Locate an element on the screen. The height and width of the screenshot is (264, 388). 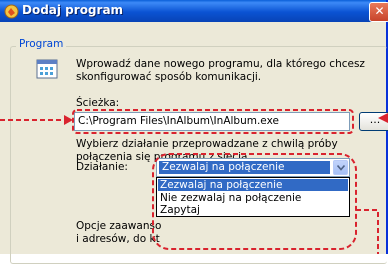
annotation-arrowhead-left is located at coordinates (68, 120).